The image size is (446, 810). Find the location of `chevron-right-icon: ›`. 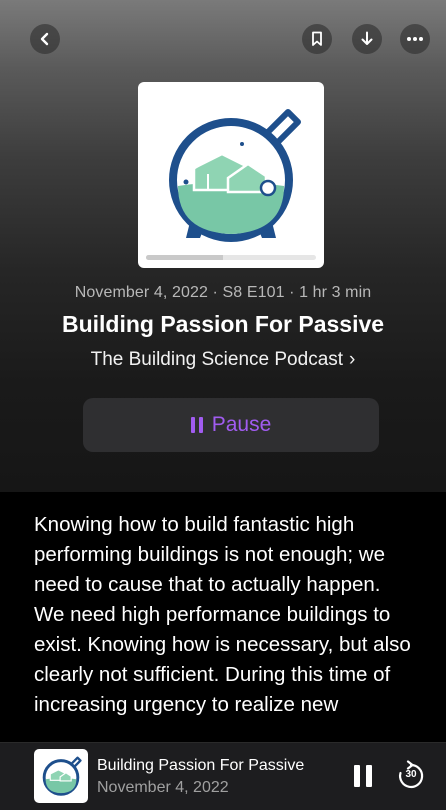

chevron-right-icon: › is located at coordinates (352, 359).